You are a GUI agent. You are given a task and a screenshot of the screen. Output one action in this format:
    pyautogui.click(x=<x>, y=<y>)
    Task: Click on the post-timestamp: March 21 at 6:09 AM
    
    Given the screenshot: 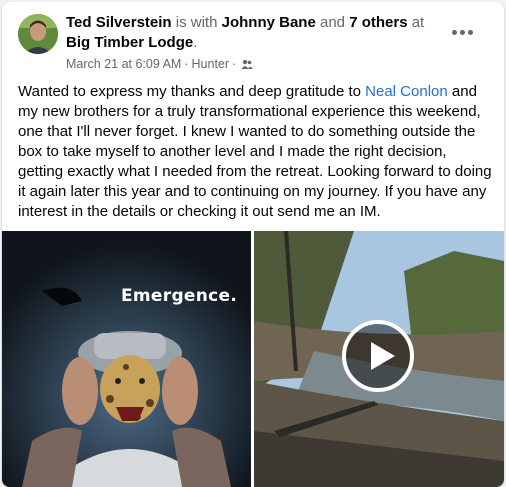 What is the action you would take?
    pyautogui.click(x=123, y=64)
    